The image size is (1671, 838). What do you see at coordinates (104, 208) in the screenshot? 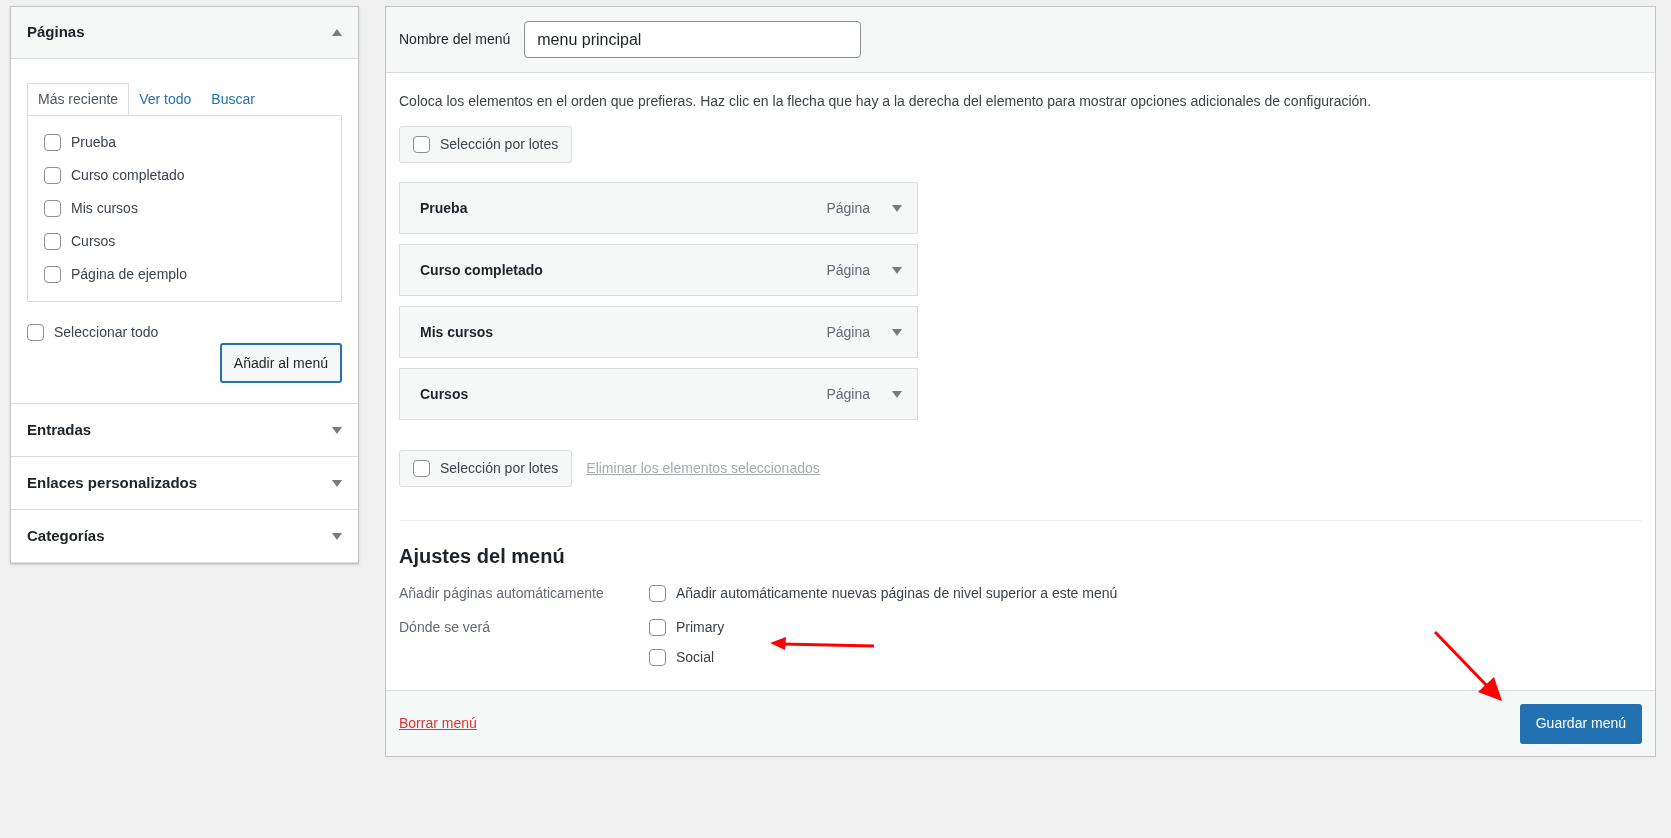
I see `page-label: Mis cursos` at bounding box center [104, 208].